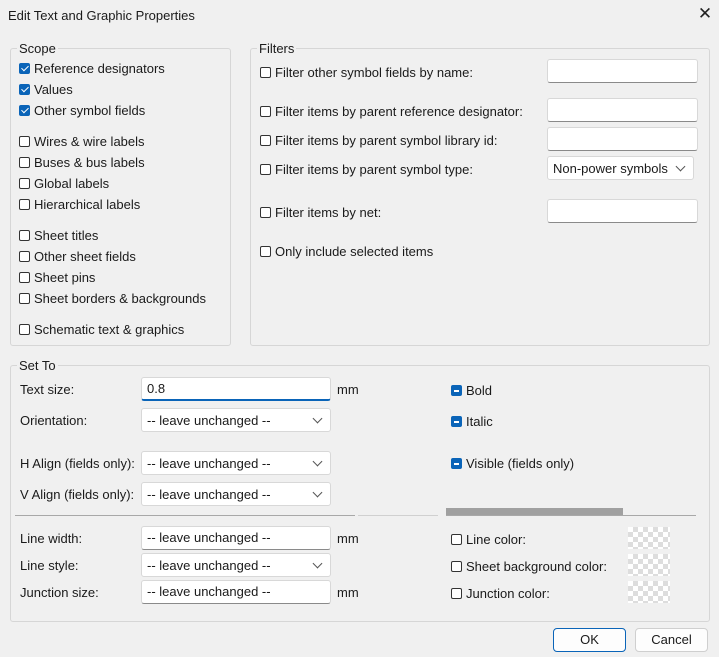 Image resolution: width=719 pixels, height=657 pixels. Describe the element at coordinates (101, 329) in the screenshot. I see `scope-schematic-text-graphics: Schematic text & graphics` at that location.